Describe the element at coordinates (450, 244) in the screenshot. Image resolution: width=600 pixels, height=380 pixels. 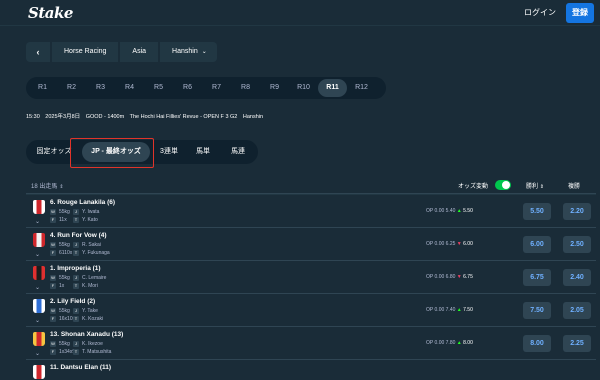
I see `previous-odds: 6.25` at that location.